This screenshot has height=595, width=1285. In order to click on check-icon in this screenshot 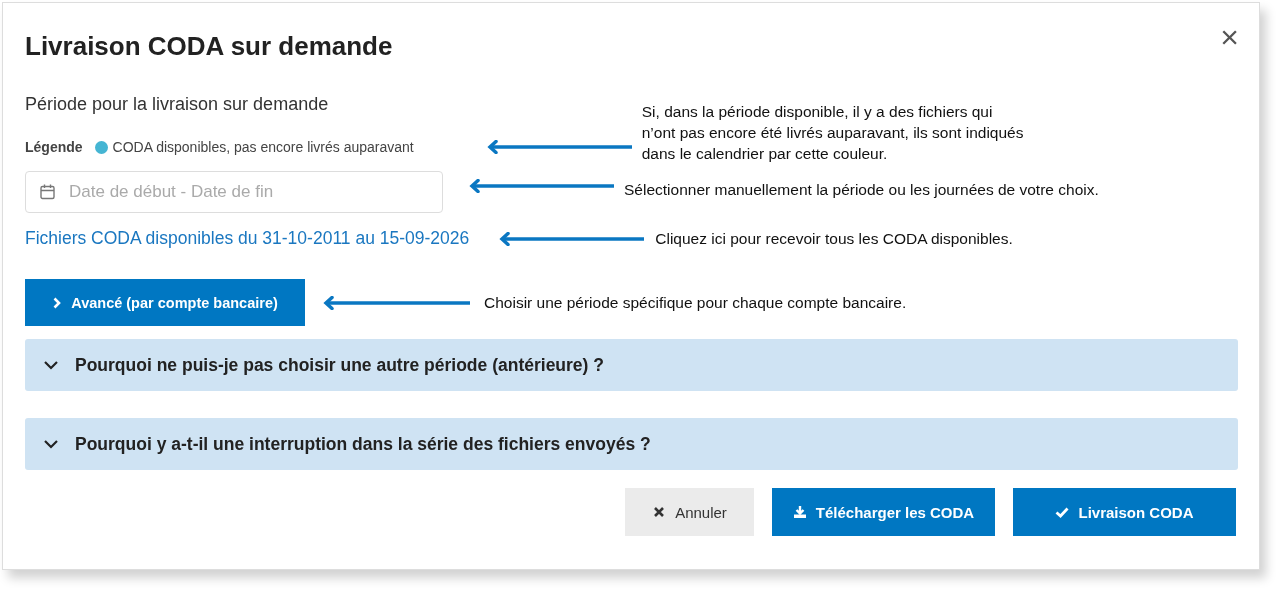, I will do `click(1062, 512)`.